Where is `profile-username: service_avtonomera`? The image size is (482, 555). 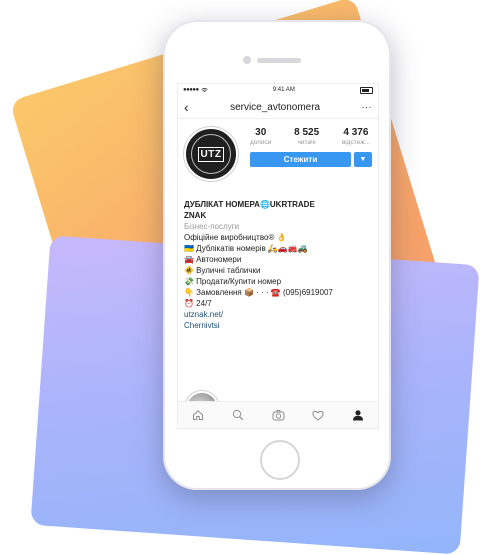 profile-username: service_avtonomera is located at coordinates (275, 107).